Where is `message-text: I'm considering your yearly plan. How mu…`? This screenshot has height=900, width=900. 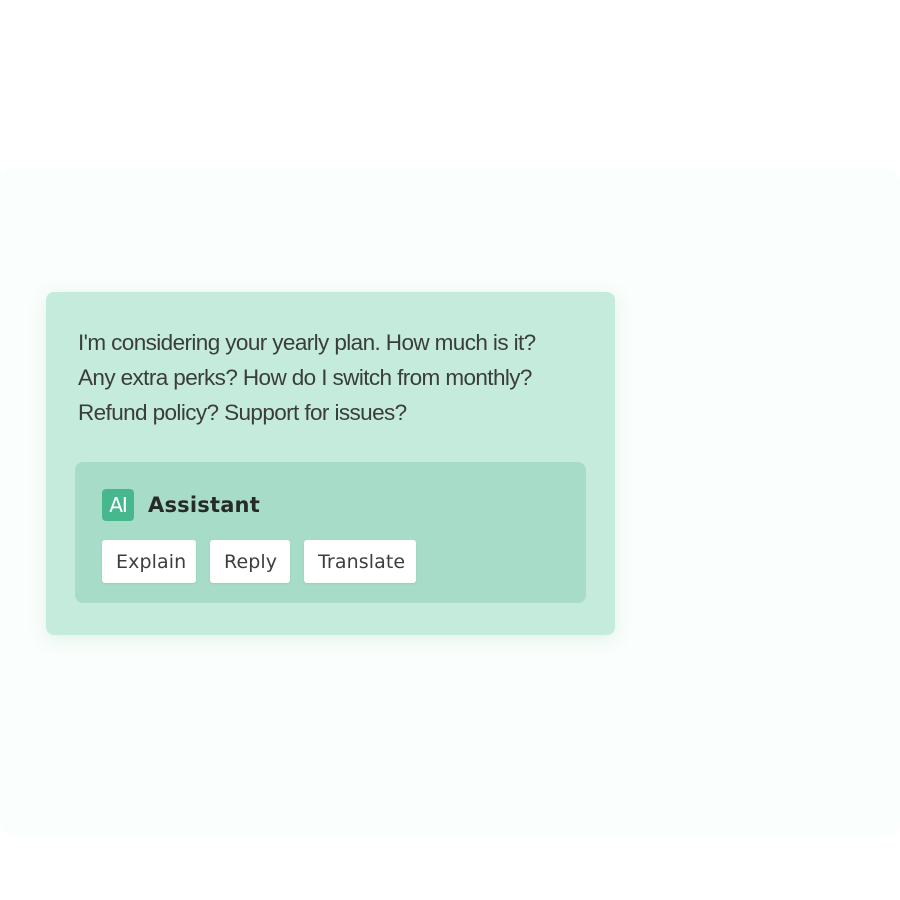
message-text: I'm considering your yearly plan. How mu… is located at coordinates (333, 377).